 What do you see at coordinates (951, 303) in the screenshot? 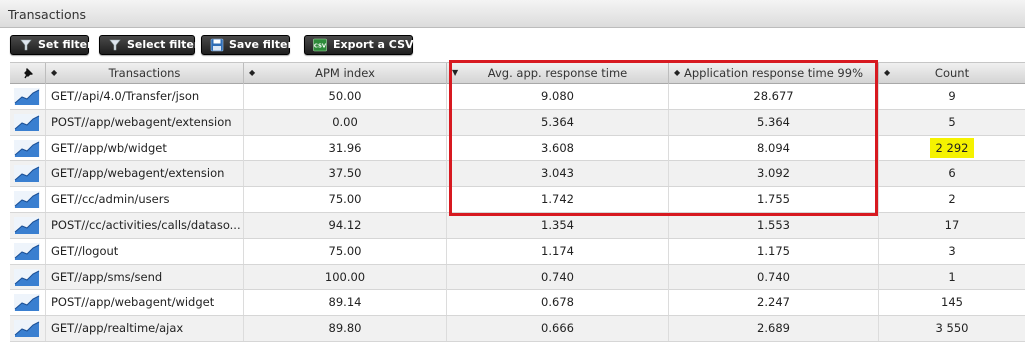
I see `count-value: 145` at bounding box center [951, 303].